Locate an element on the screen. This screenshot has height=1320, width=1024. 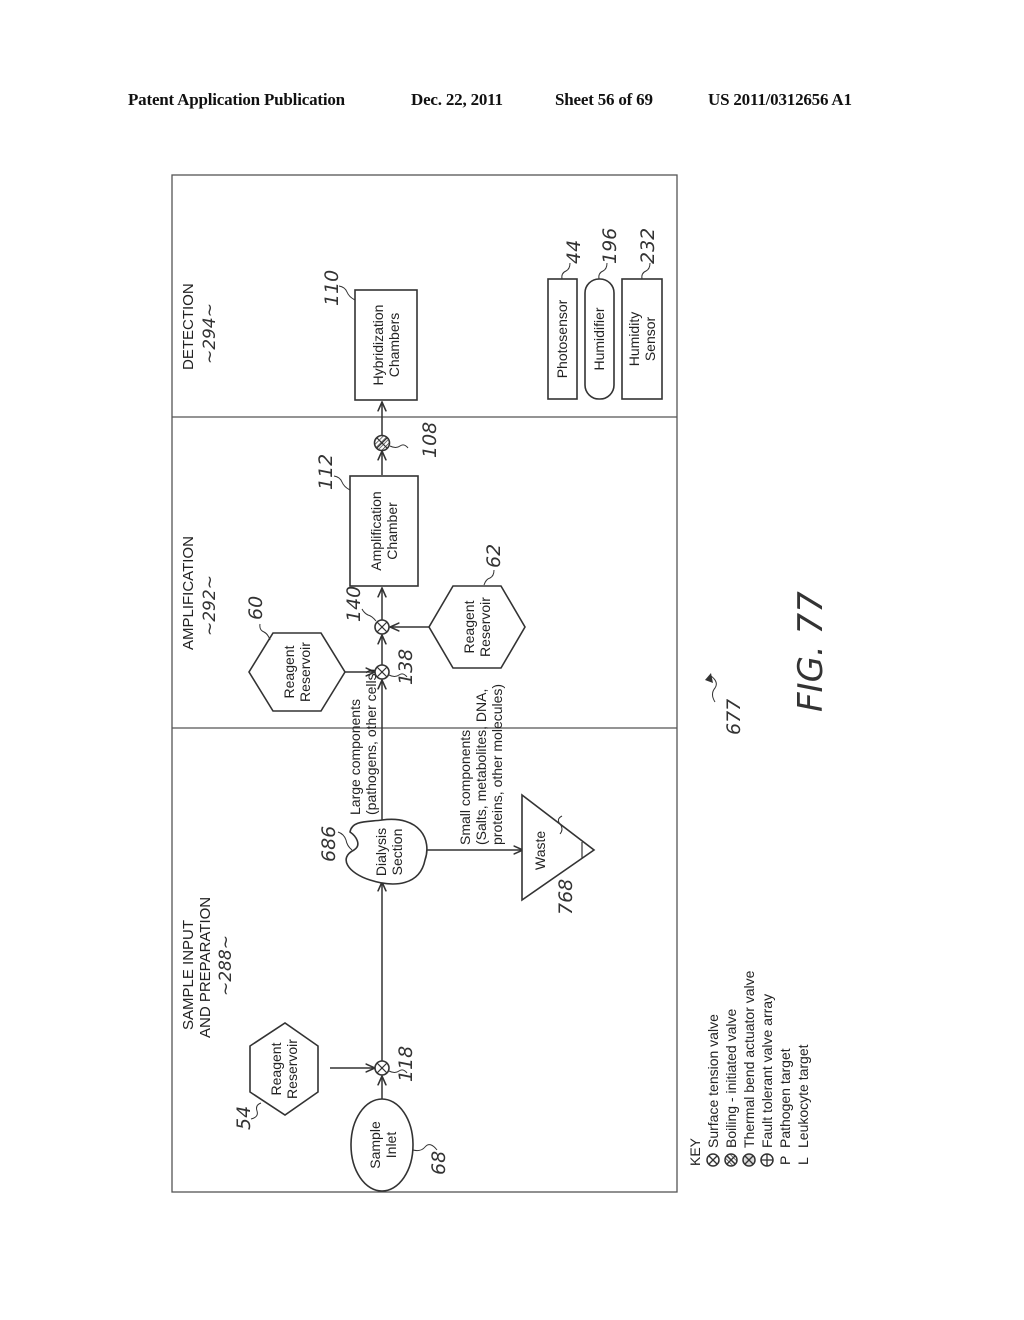
key-item-boiling-initiated-valve: Boiling - initiated valve is located at coordinates (731, 1087).